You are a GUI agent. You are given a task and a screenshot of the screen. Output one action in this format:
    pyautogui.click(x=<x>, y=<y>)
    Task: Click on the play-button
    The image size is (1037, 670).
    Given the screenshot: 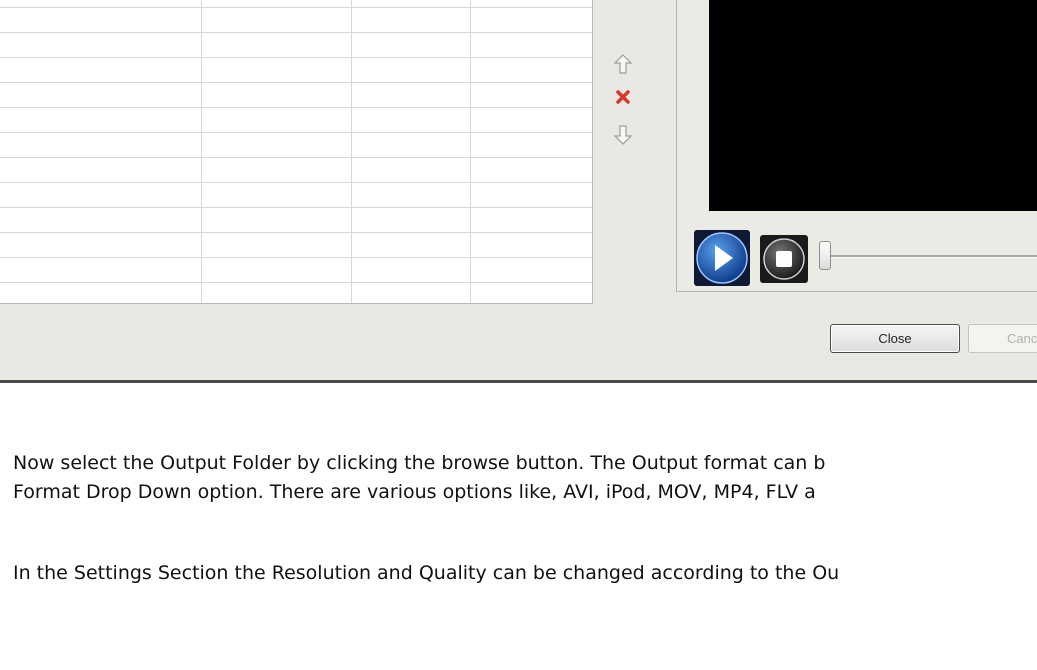 What is the action you would take?
    pyautogui.click(x=722, y=260)
    